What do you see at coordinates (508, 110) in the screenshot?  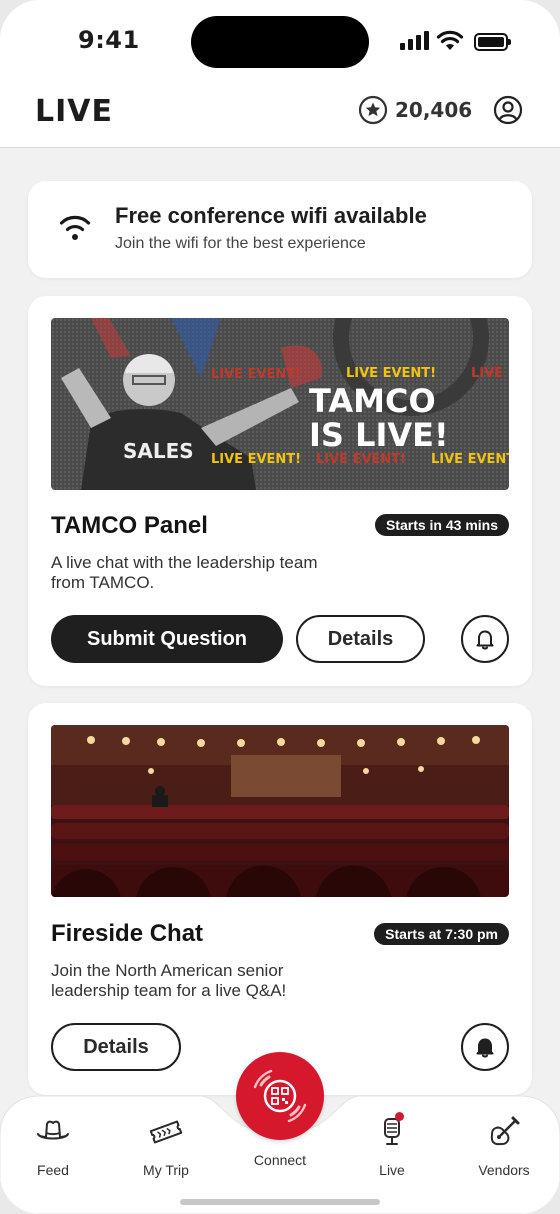 I see `user-circle-icon` at bounding box center [508, 110].